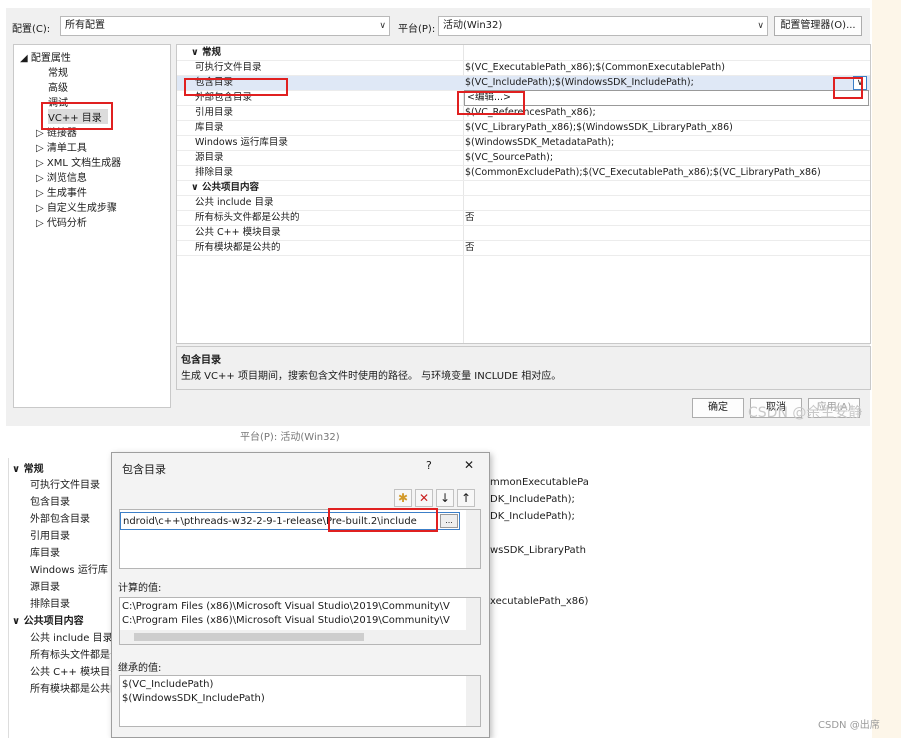  I want to click on tree-item-xml-doc: ▷ XML 文档生成器, so click(78, 161).